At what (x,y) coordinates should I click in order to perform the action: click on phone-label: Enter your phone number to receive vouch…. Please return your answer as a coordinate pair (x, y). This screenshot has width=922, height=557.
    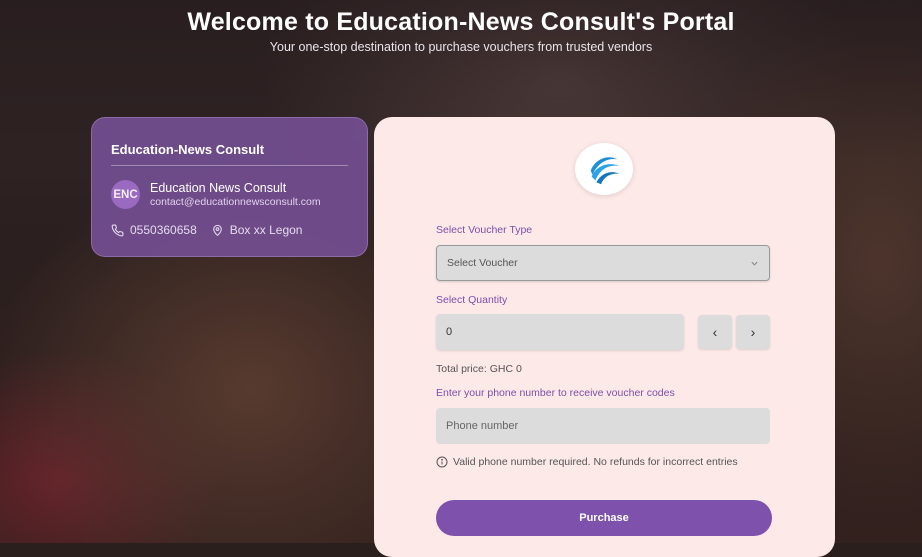
    Looking at the image, I should click on (555, 393).